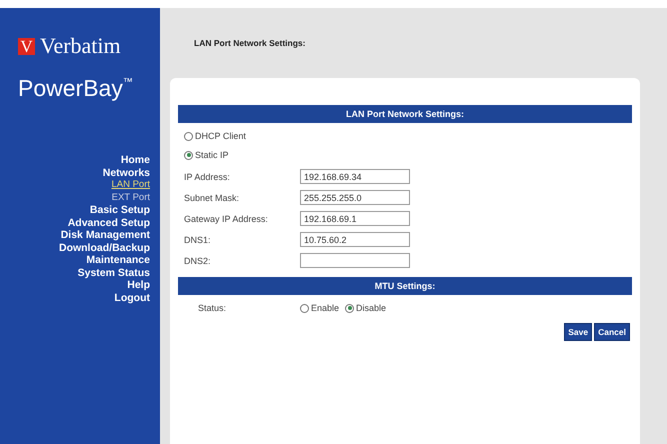 This screenshot has width=667, height=444. What do you see at coordinates (105, 235) in the screenshot?
I see `sidebar-item: Disk Management` at bounding box center [105, 235].